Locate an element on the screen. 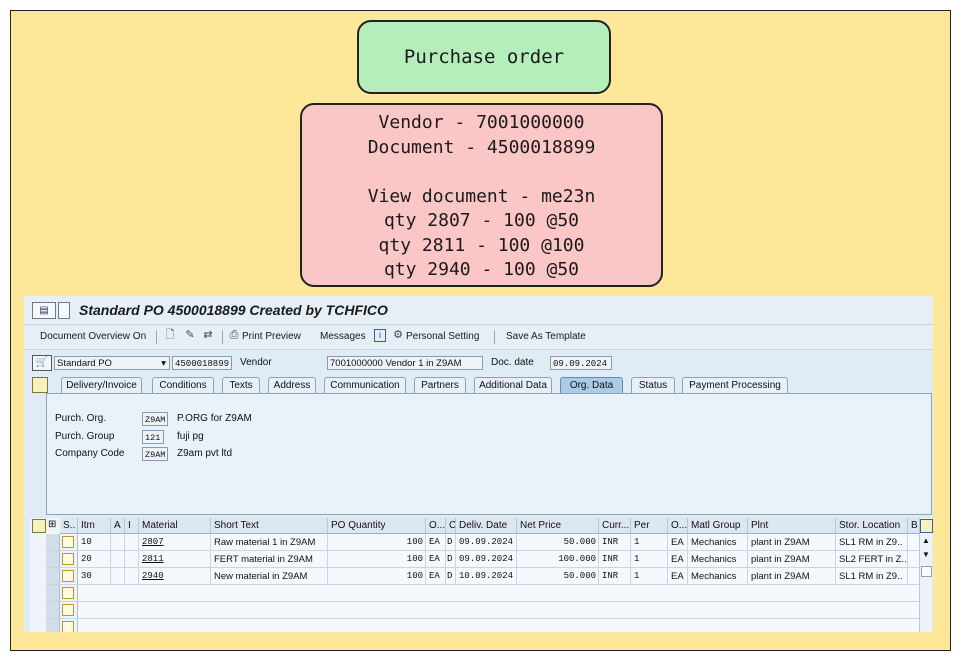 Image resolution: width=963 pixels, height=661 pixels. column-header: Stor. Location is located at coordinates (872, 526).